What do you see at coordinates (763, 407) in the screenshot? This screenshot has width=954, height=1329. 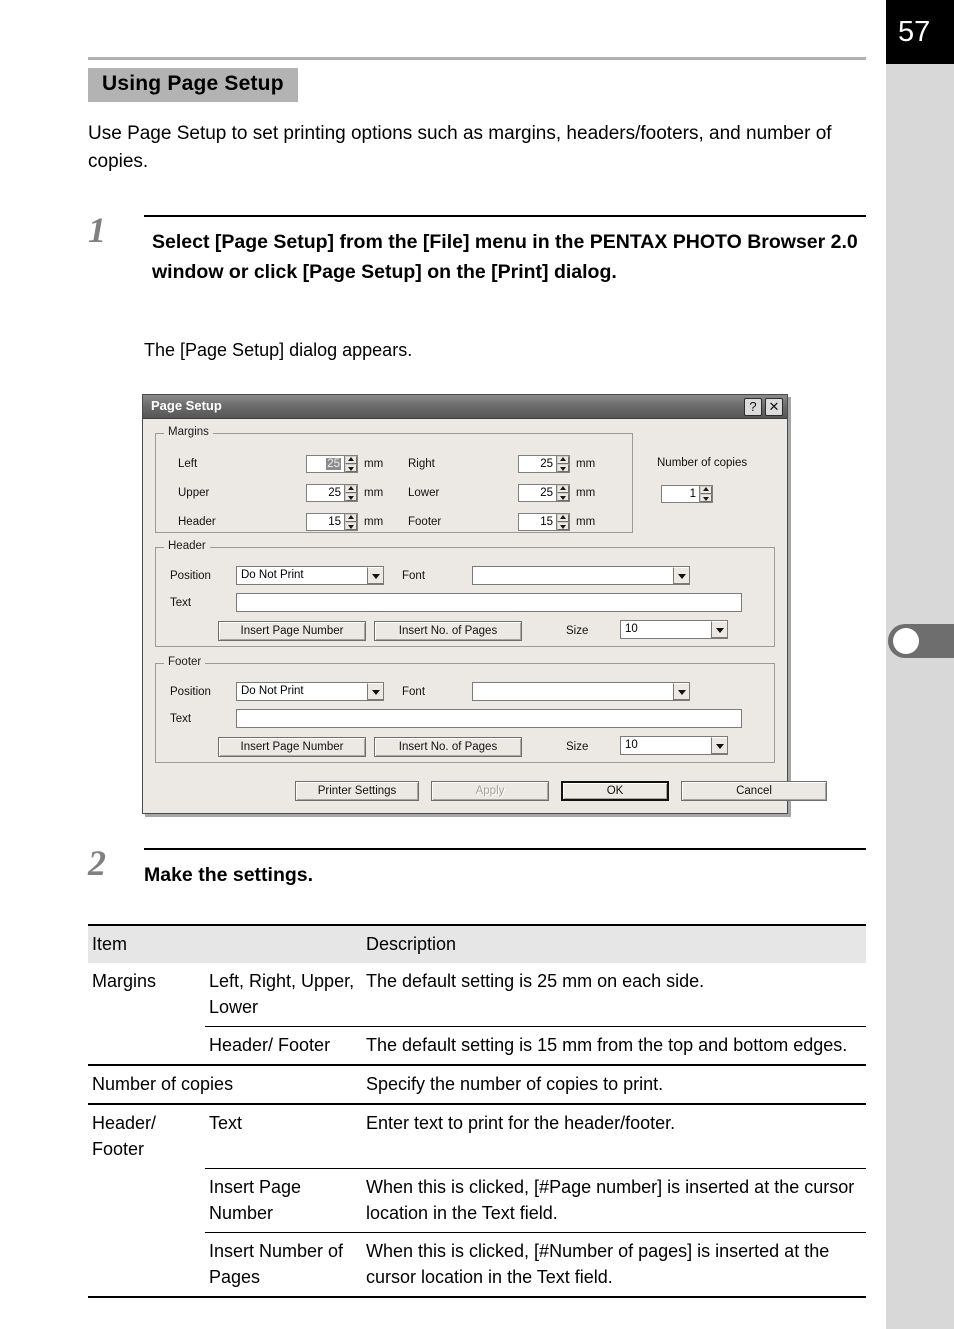 I see `titlebar-buttons: ? ✕` at bounding box center [763, 407].